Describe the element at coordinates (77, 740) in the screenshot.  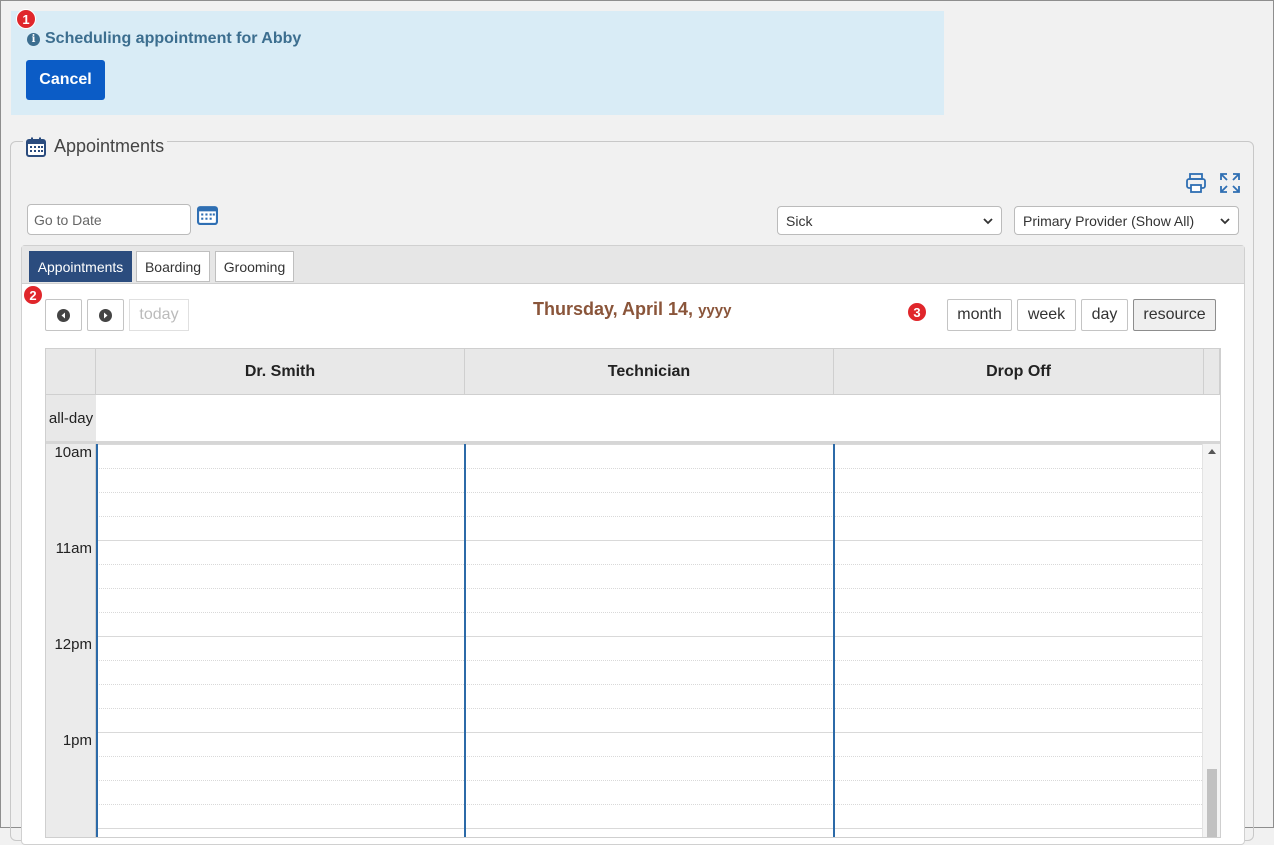
I see `time-label-1pm: 1pm` at that location.